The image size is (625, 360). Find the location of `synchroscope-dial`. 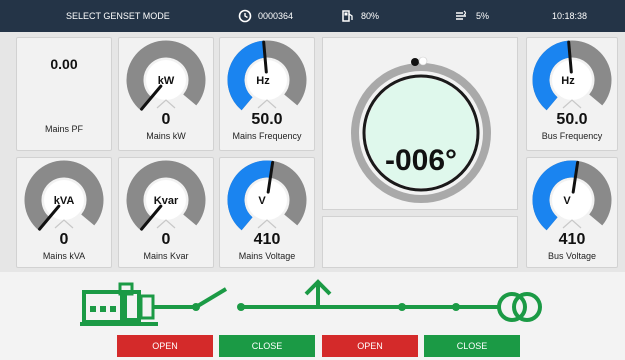

synchroscope-dial is located at coordinates (421, 129).